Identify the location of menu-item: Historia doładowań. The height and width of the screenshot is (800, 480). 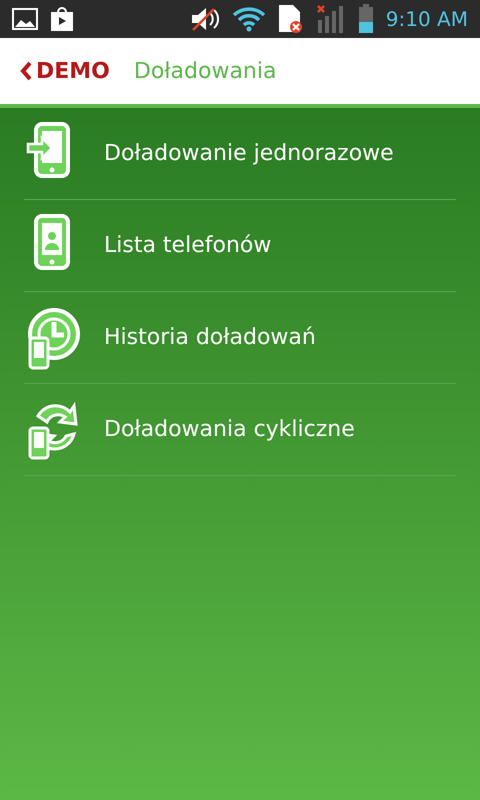
(240, 338).